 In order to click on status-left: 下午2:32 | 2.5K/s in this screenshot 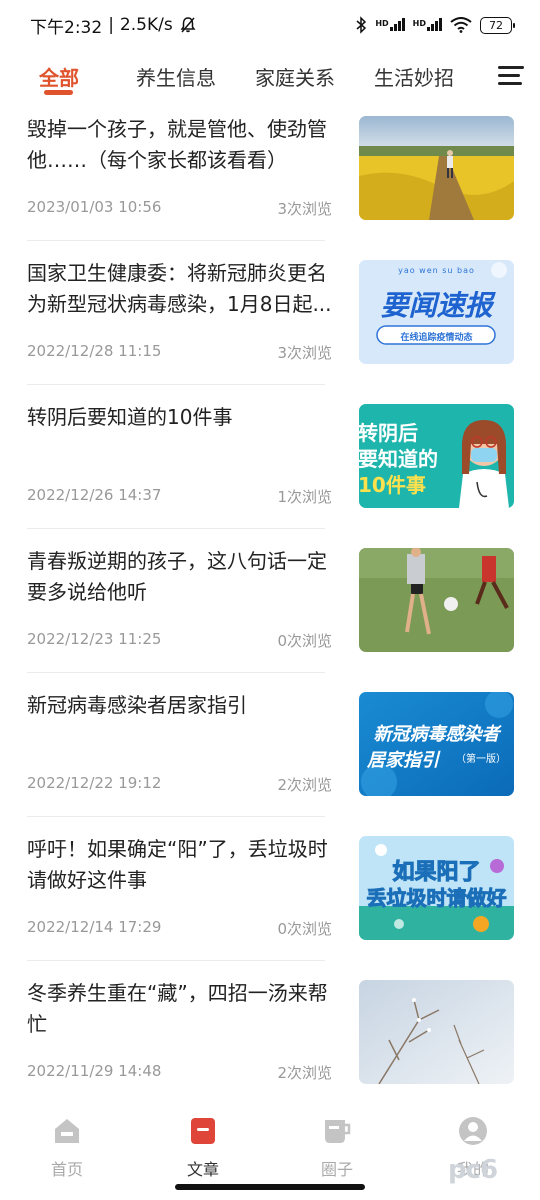, I will do `click(113, 25)`.